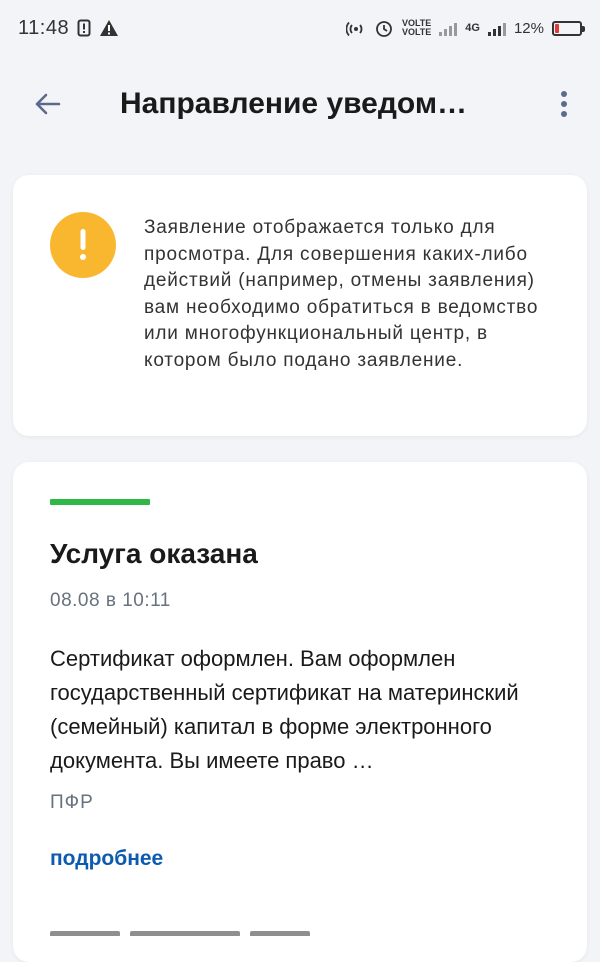  What do you see at coordinates (472, 28) in the screenshot?
I see `network-type-label: 4G` at bounding box center [472, 28].